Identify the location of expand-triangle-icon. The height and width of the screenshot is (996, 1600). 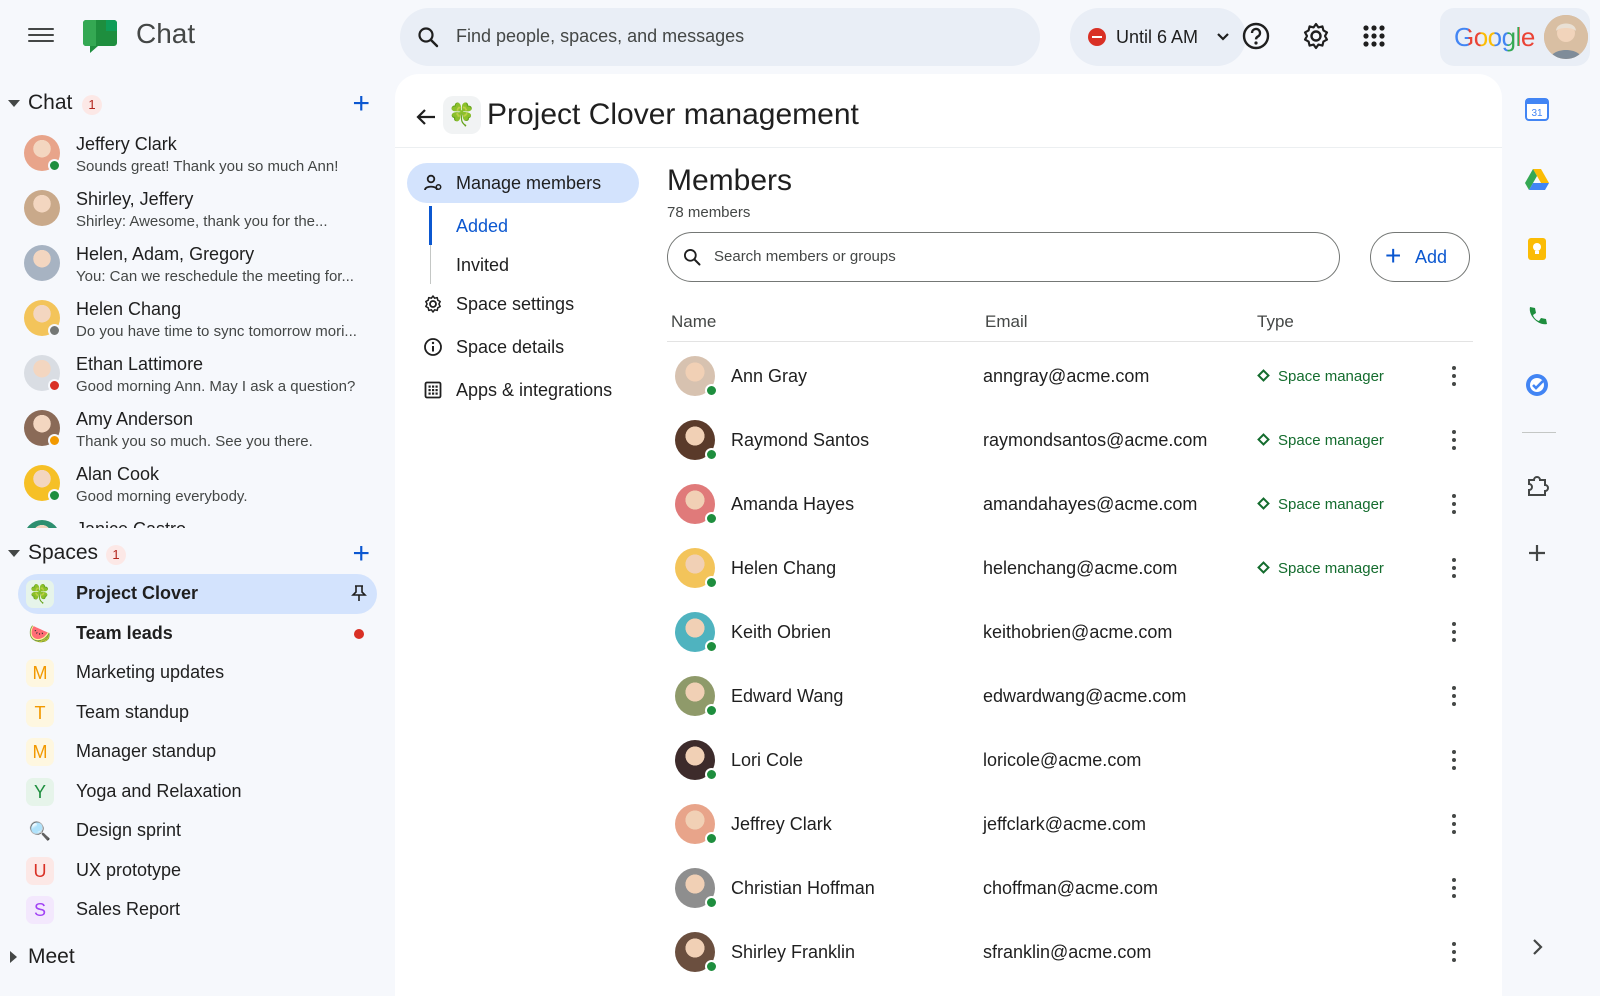
(13, 957).